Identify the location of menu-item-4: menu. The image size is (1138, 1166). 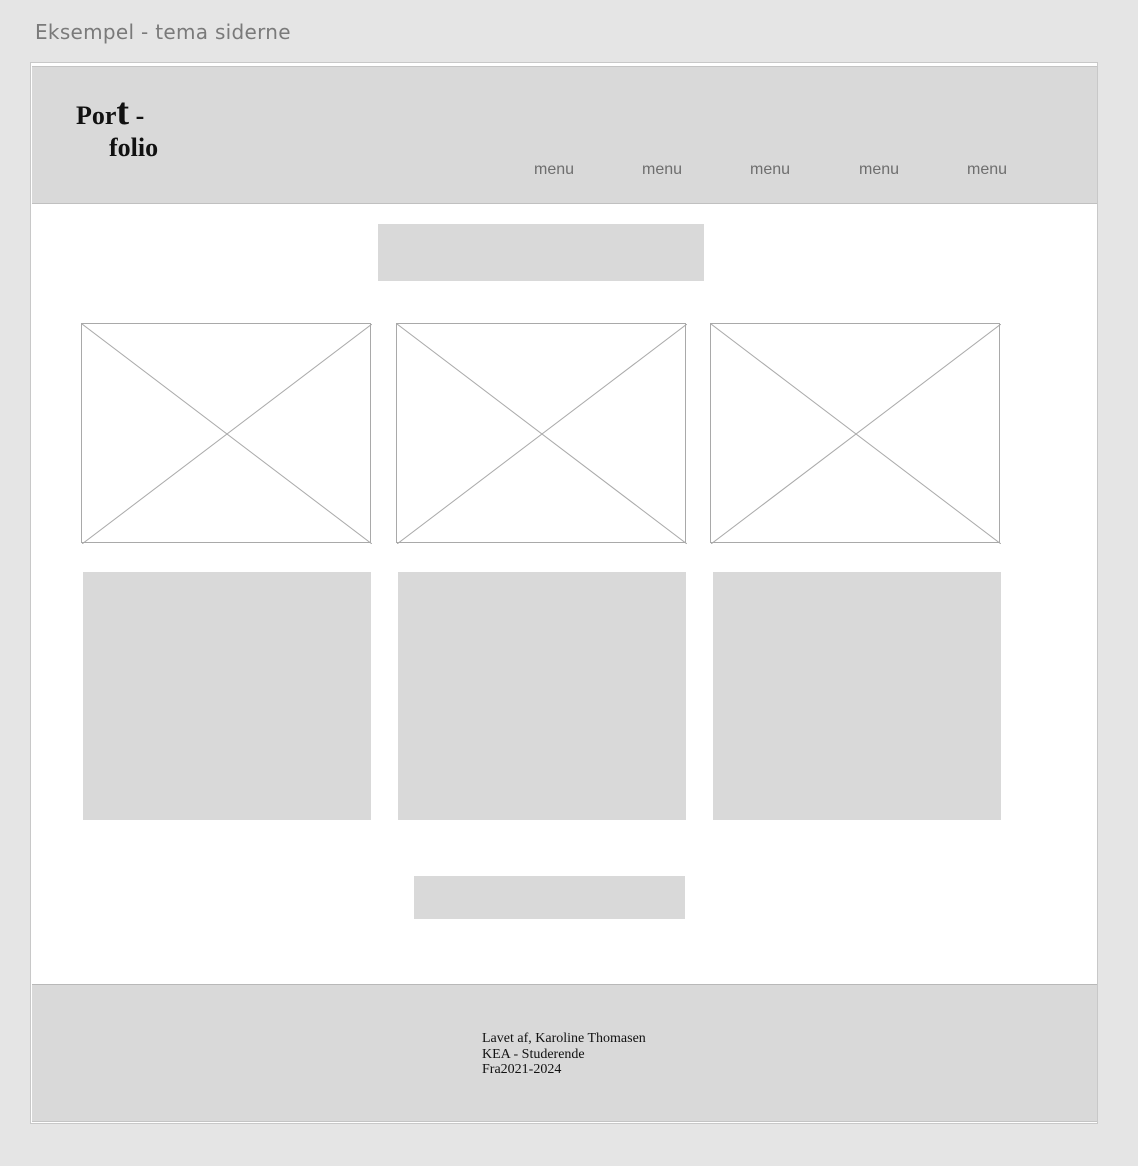
(879, 170).